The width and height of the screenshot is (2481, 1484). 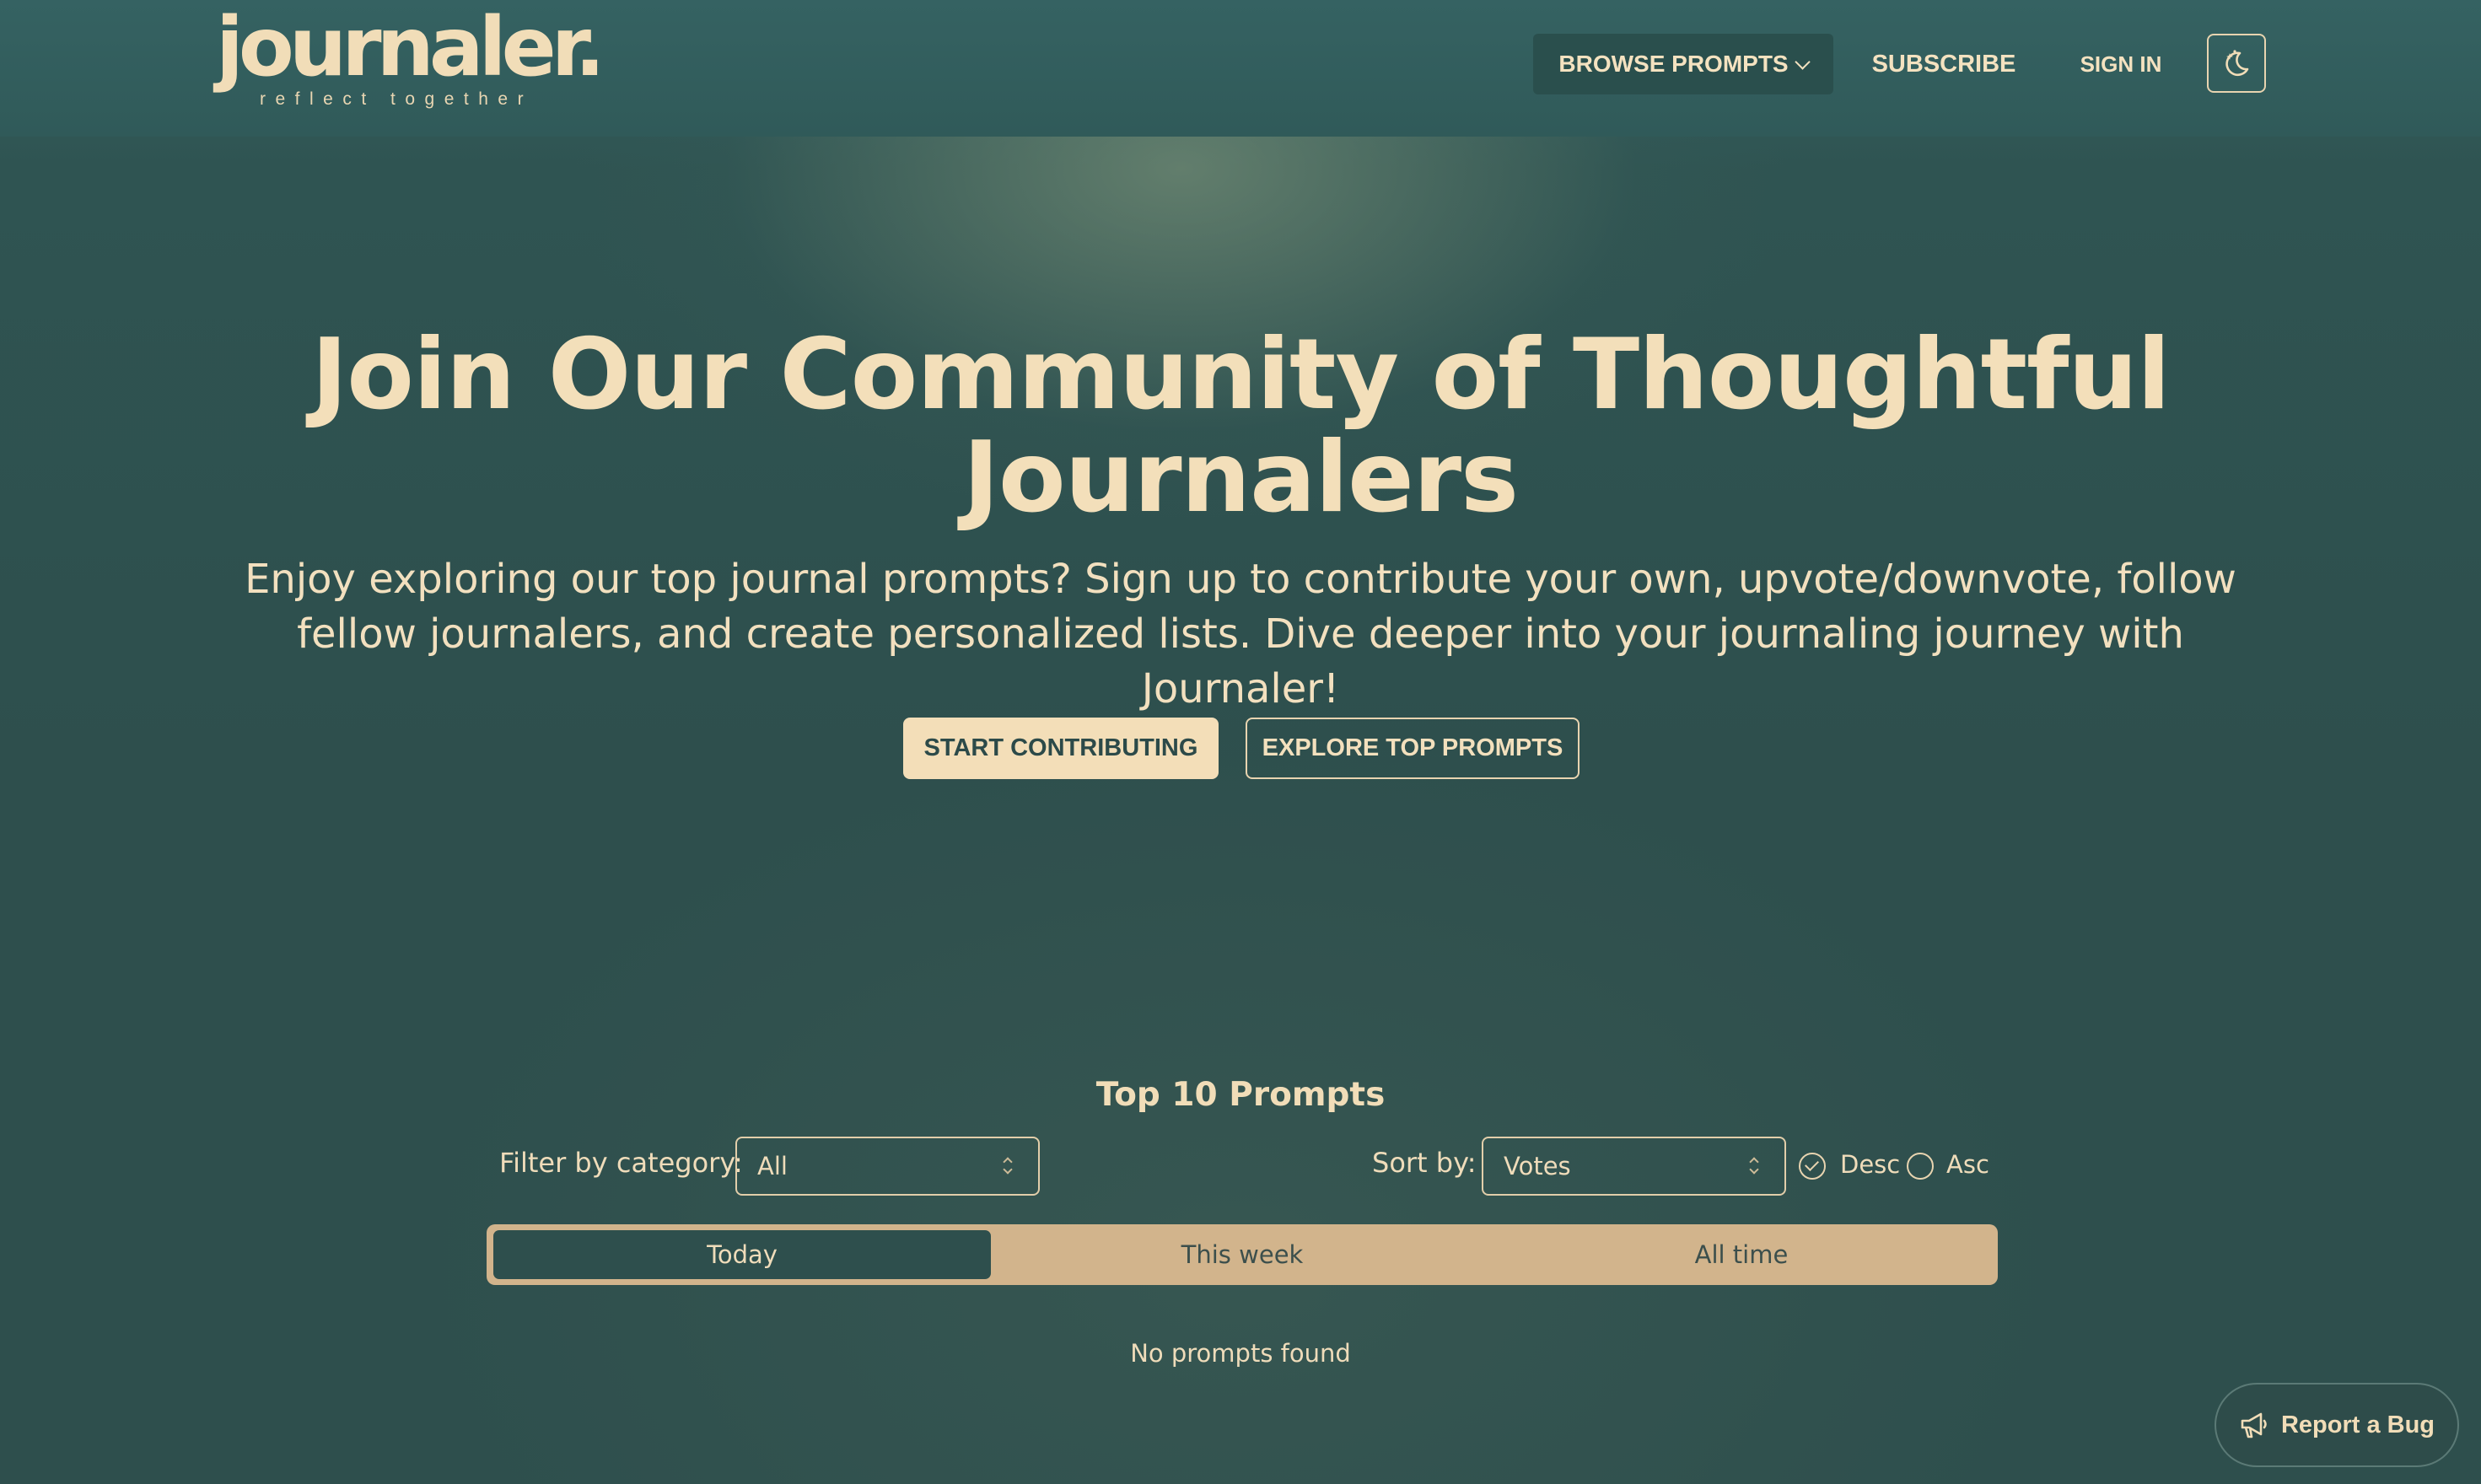 What do you see at coordinates (2121, 64) in the screenshot?
I see `sign-in-link: SIGN IN` at bounding box center [2121, 64].